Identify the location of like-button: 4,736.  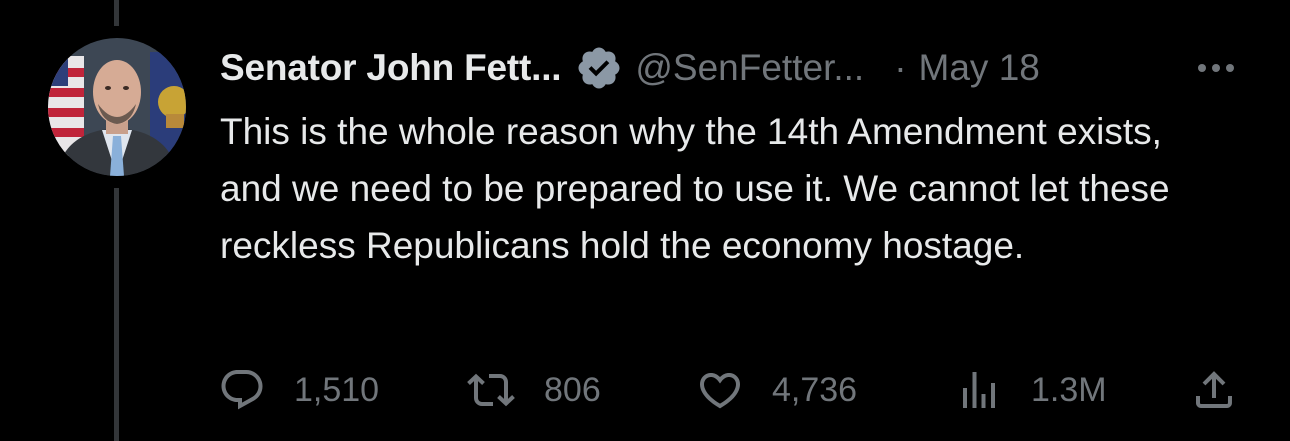
(776, 390).